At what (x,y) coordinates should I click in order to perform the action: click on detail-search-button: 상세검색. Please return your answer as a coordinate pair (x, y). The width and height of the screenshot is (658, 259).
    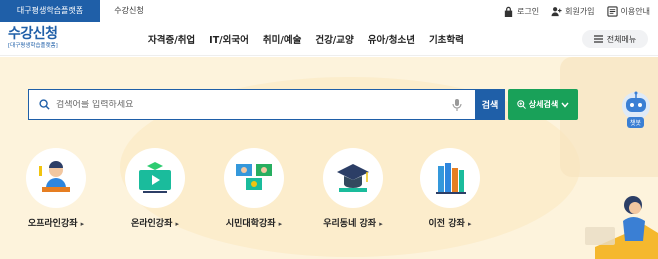
    Looking at the image, I should click on (543, 104).